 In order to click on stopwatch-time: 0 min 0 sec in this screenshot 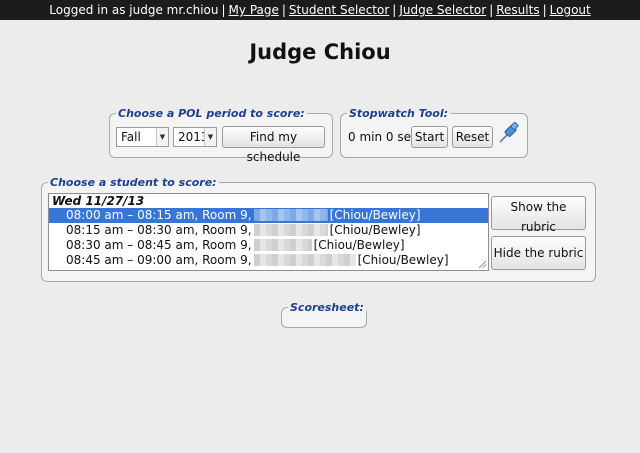, I will do `click(383, 137)`.